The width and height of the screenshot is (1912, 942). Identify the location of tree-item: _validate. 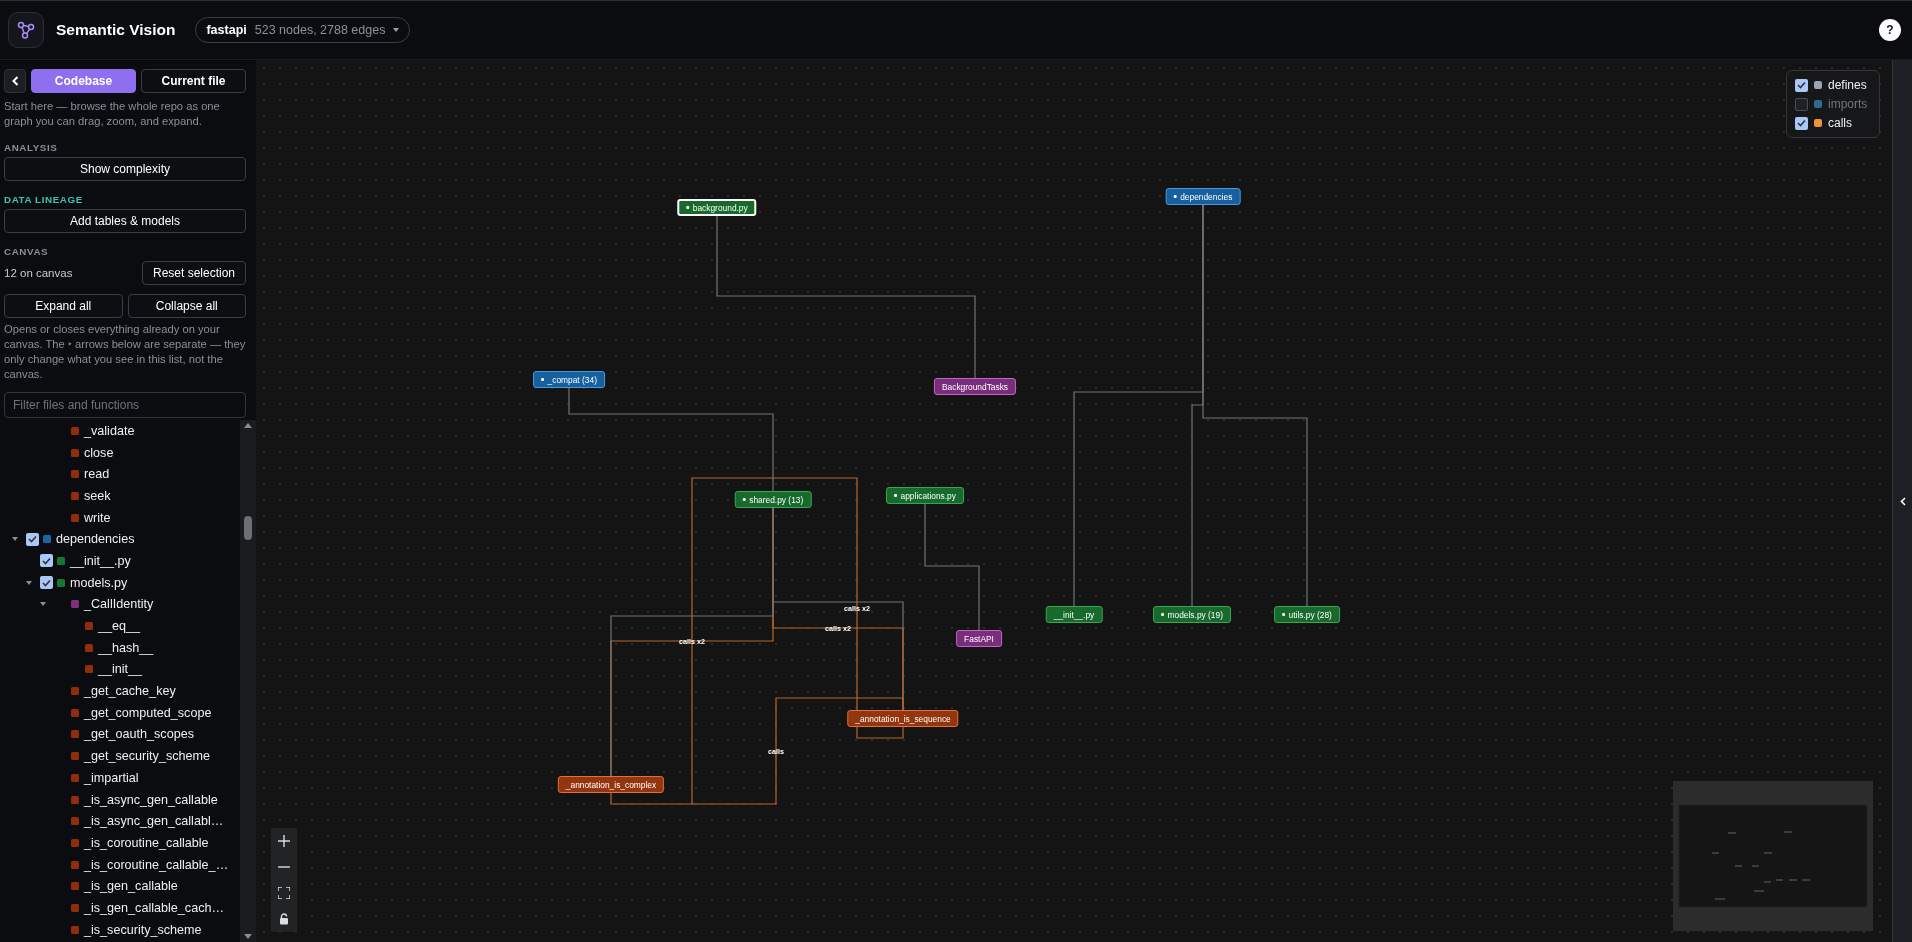
(109, 430).